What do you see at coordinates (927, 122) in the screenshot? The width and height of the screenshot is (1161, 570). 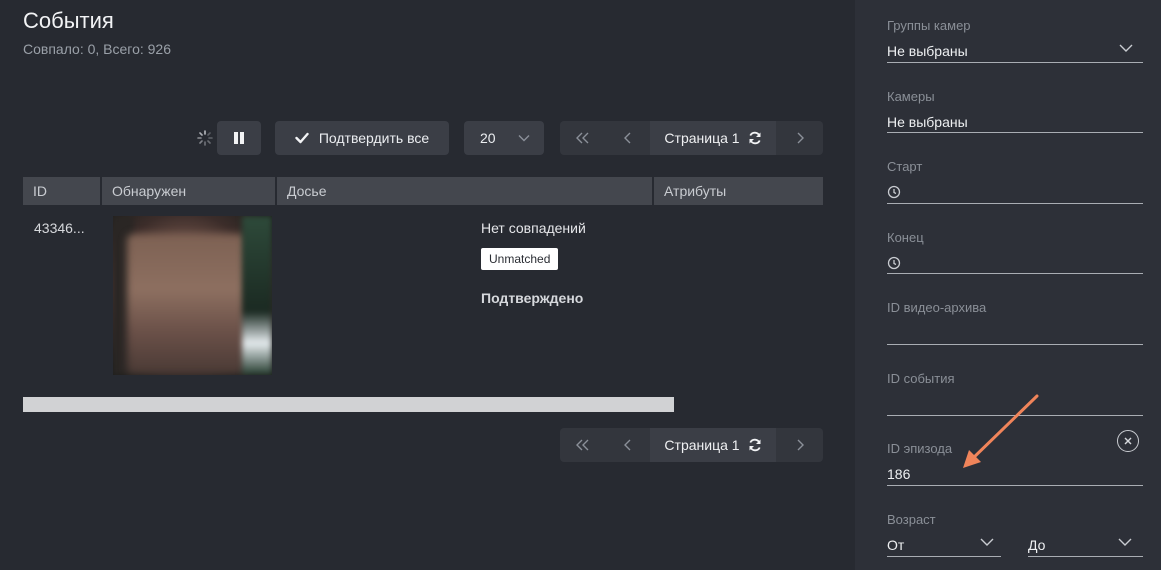 I see `cameras-select: Не выбраны` at bounding box center [927, 122].